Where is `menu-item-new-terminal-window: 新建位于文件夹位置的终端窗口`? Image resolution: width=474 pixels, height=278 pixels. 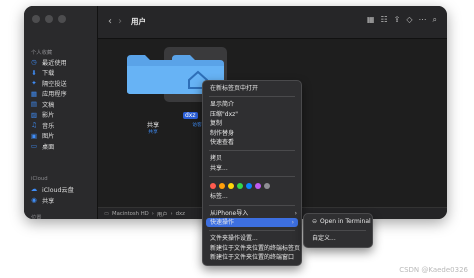
menu-item-new-terminal-window: 新建位于文件夹位置的终端窗口 is located at coordinates (252, 257).